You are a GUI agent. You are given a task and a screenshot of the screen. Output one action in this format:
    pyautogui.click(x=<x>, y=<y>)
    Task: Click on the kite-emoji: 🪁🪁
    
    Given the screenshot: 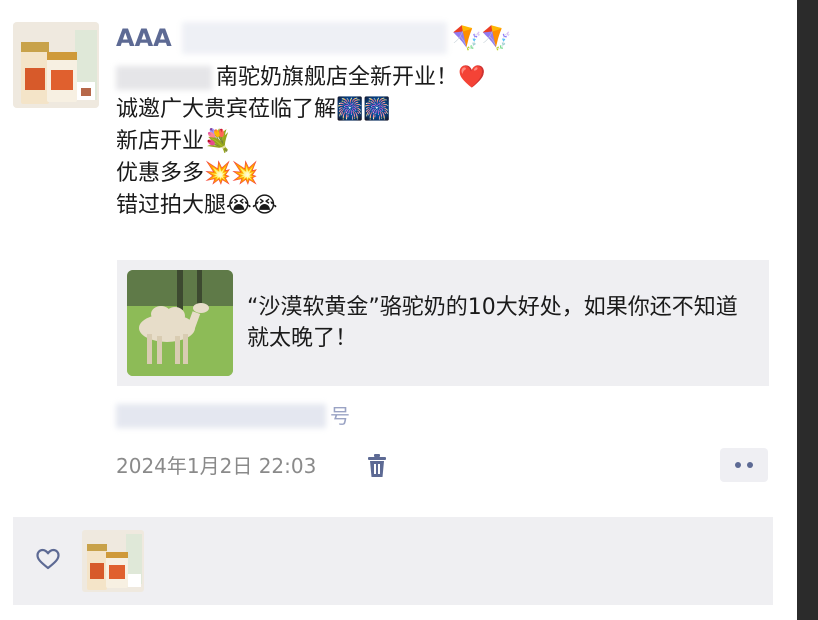 What is the action you would take?
    pyautogui.click(x=482, y=38)
    